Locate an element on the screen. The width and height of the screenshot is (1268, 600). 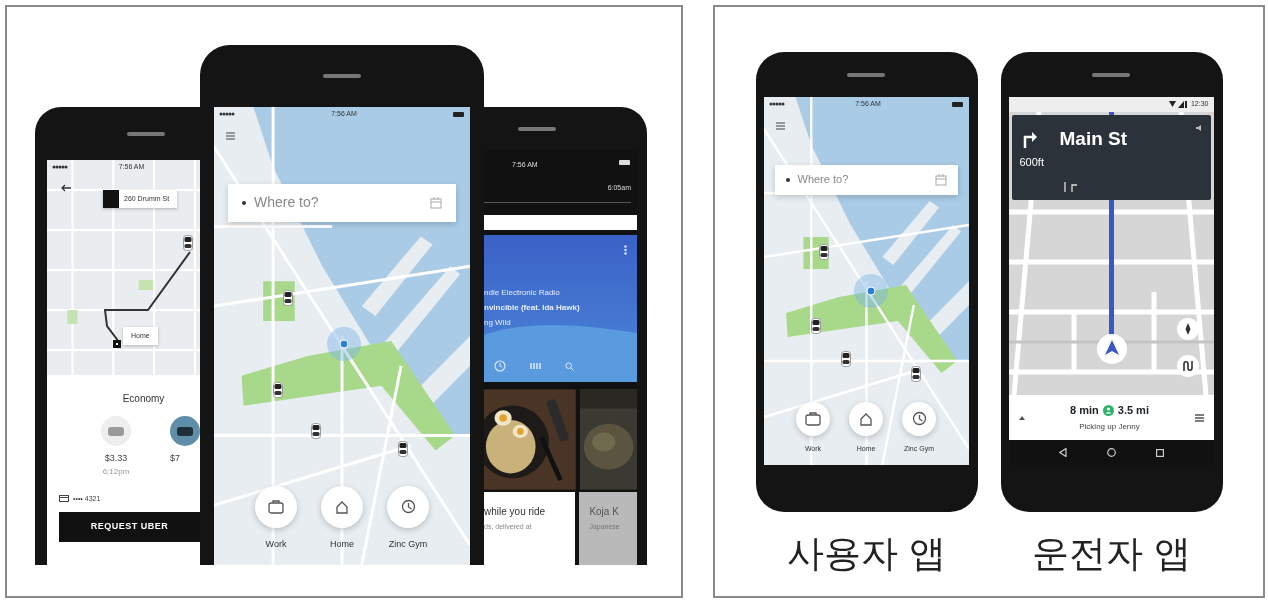
search-icon is located at coordinates (569, 366).